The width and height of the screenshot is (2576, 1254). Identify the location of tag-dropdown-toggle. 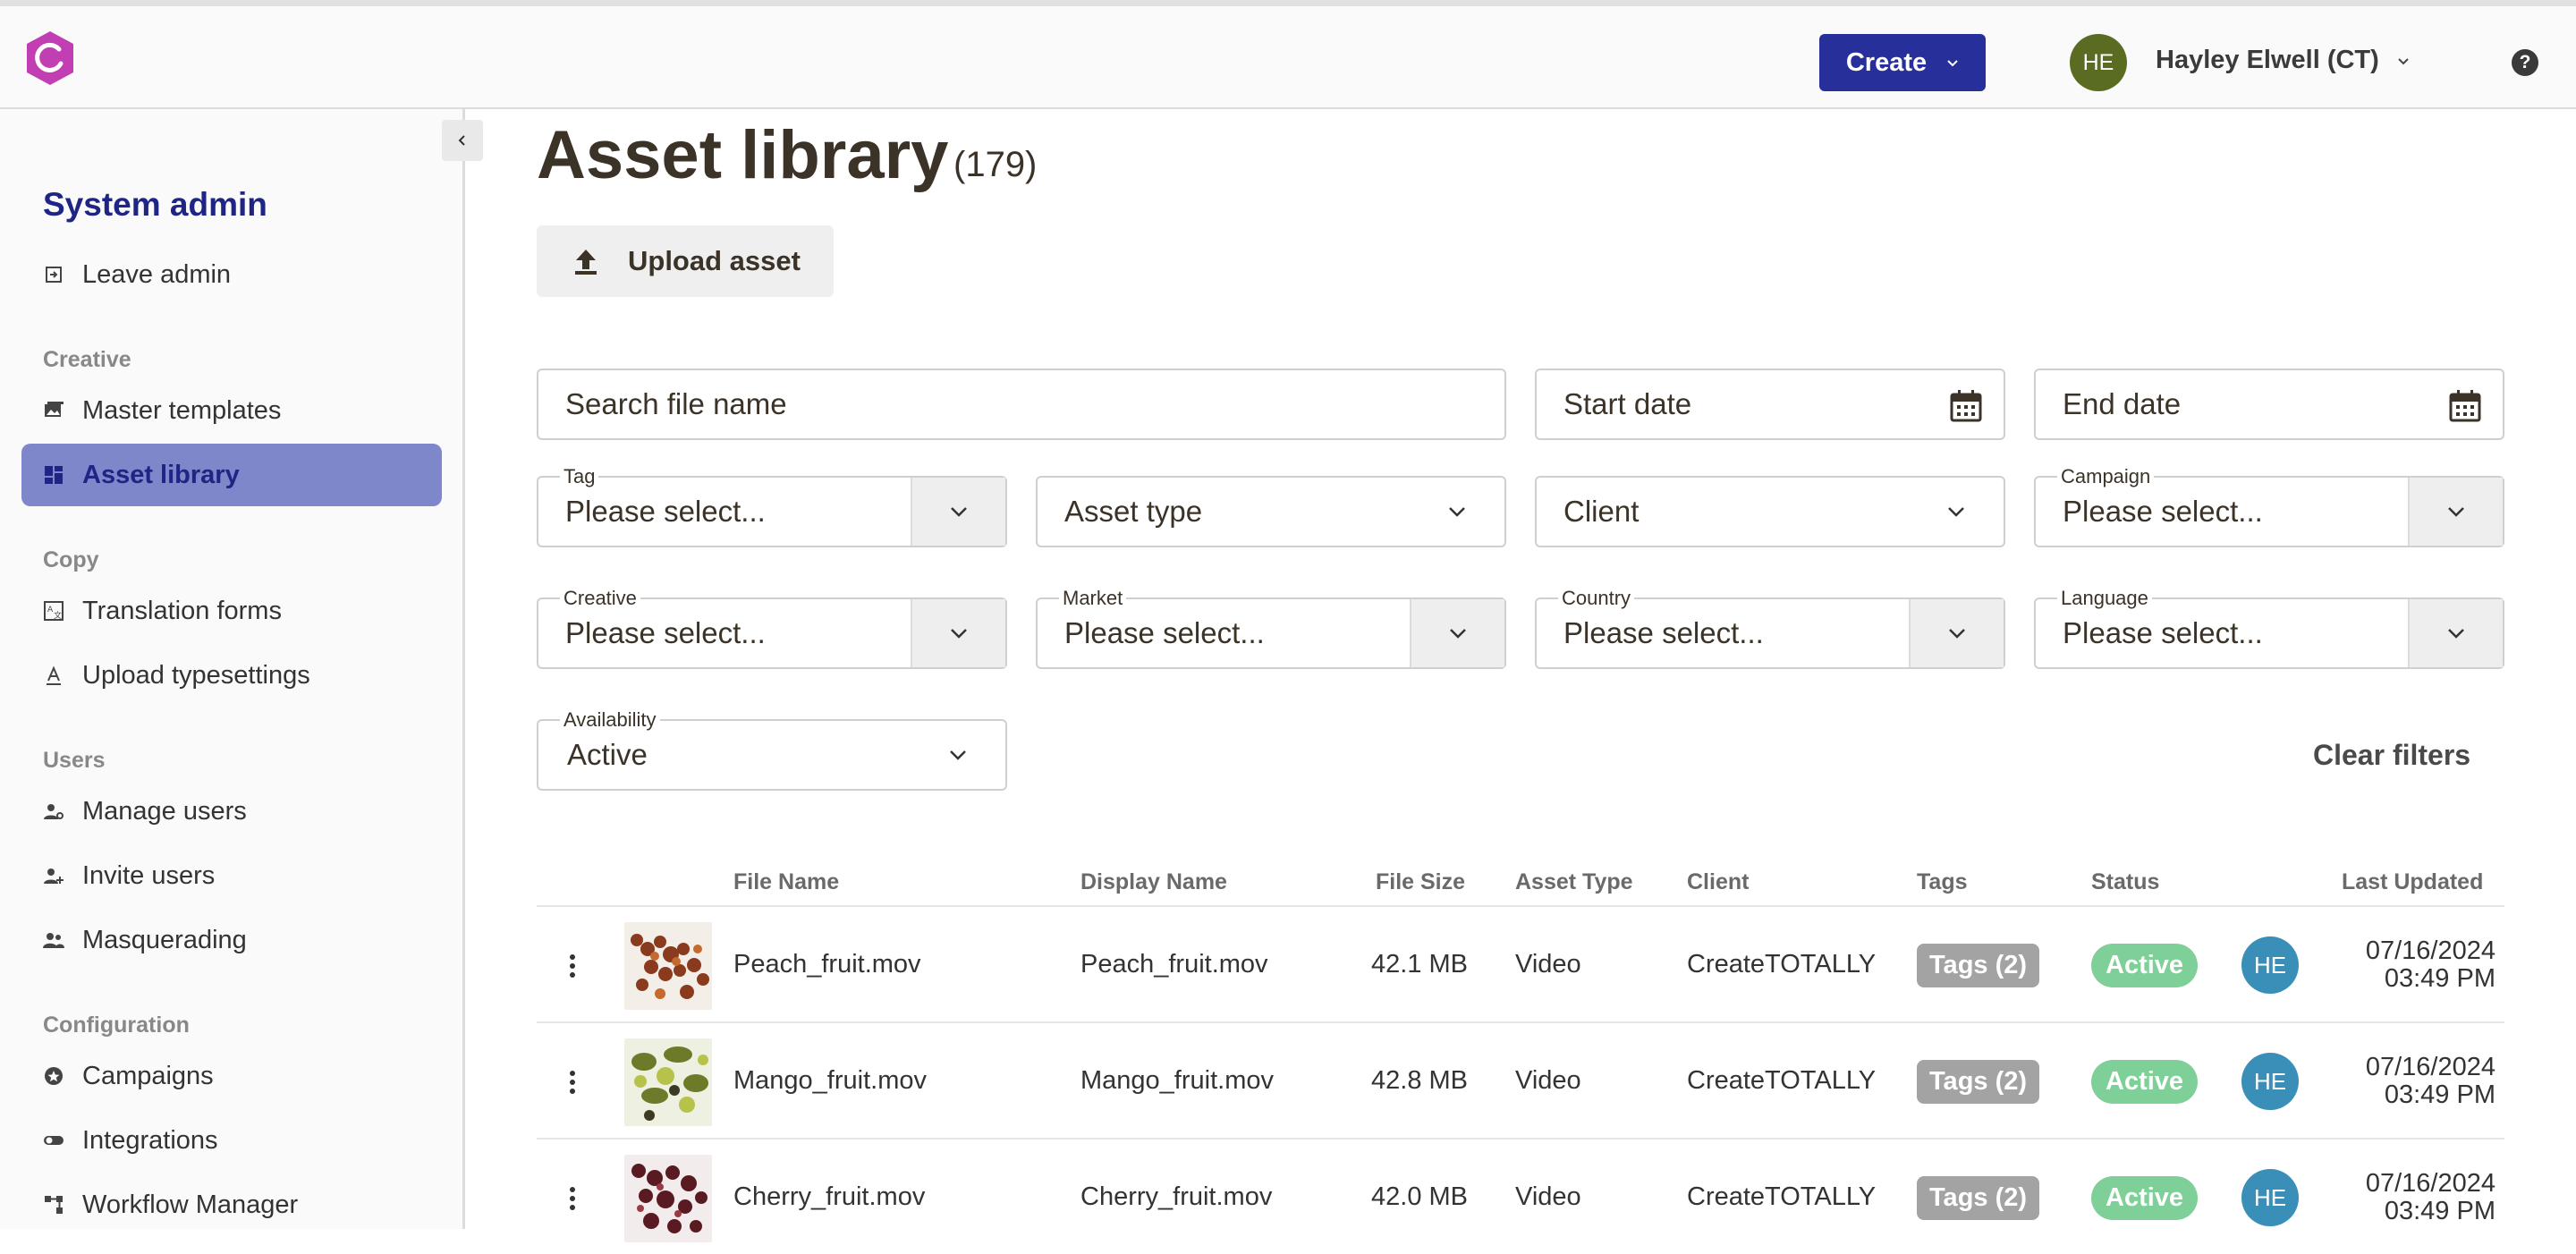
(958, 512).